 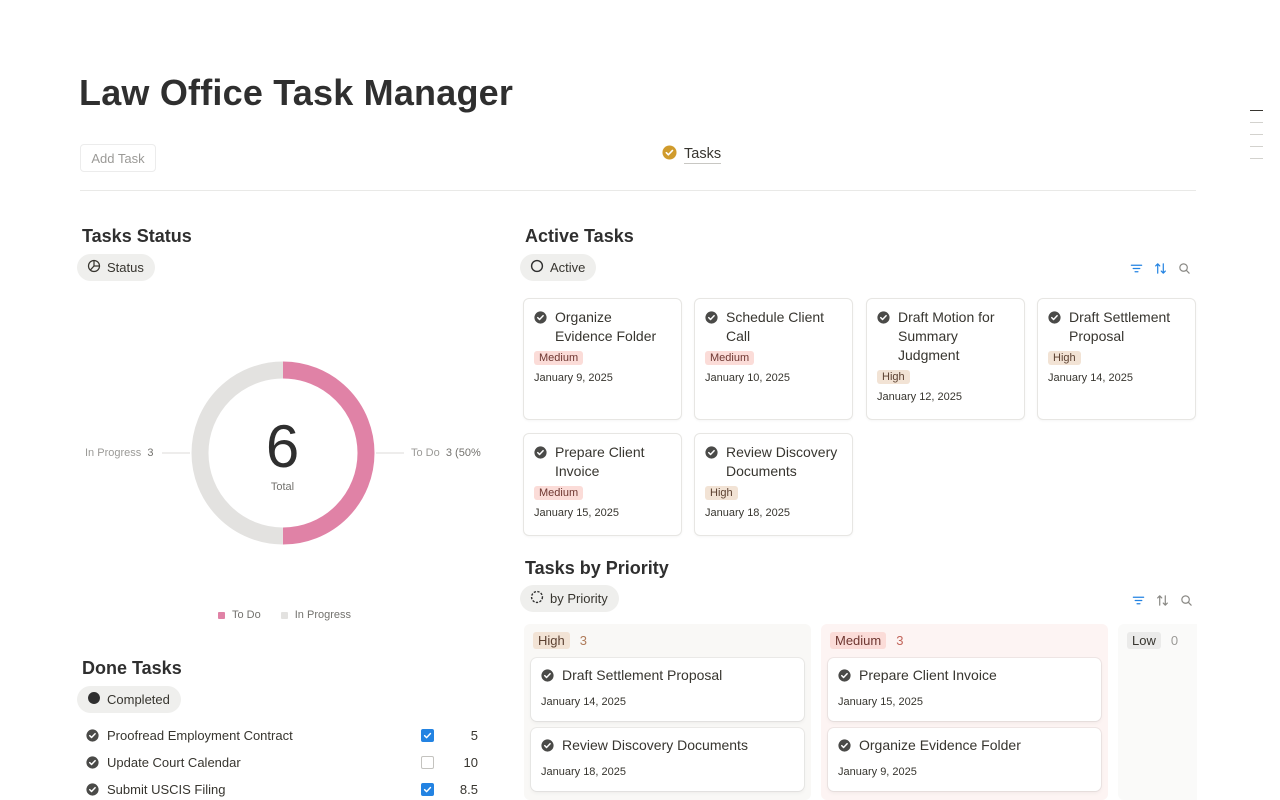 I want to click on tasks-link: Tasks, so click(x=692, y=154).